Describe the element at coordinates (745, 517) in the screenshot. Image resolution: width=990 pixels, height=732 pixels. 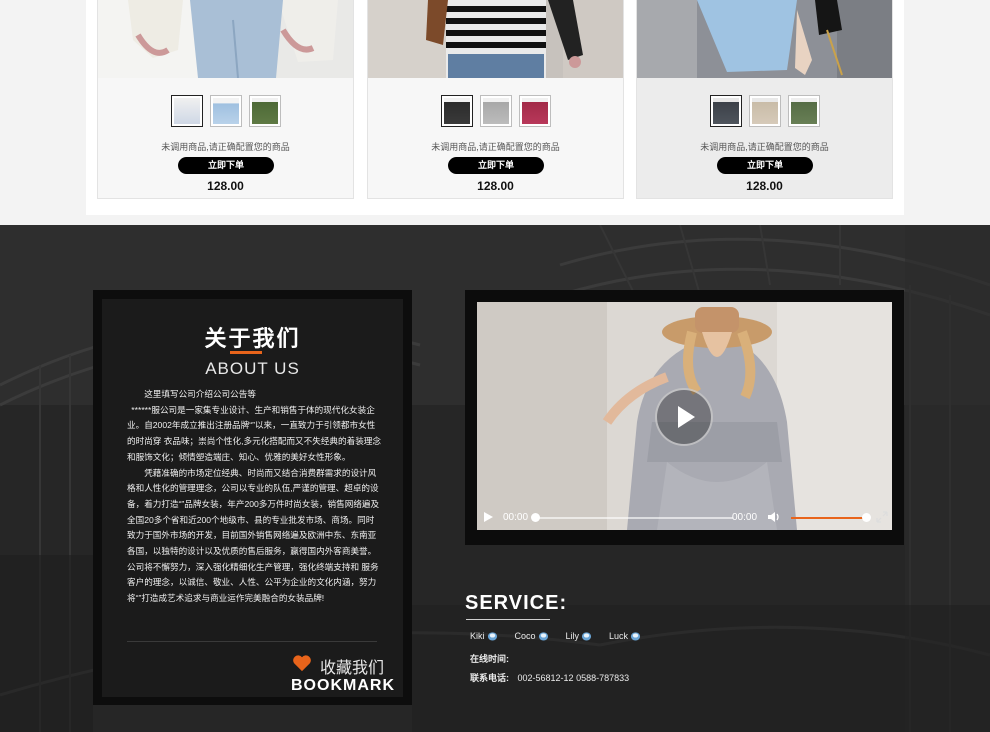
I see `duration: 00:00` at that location.